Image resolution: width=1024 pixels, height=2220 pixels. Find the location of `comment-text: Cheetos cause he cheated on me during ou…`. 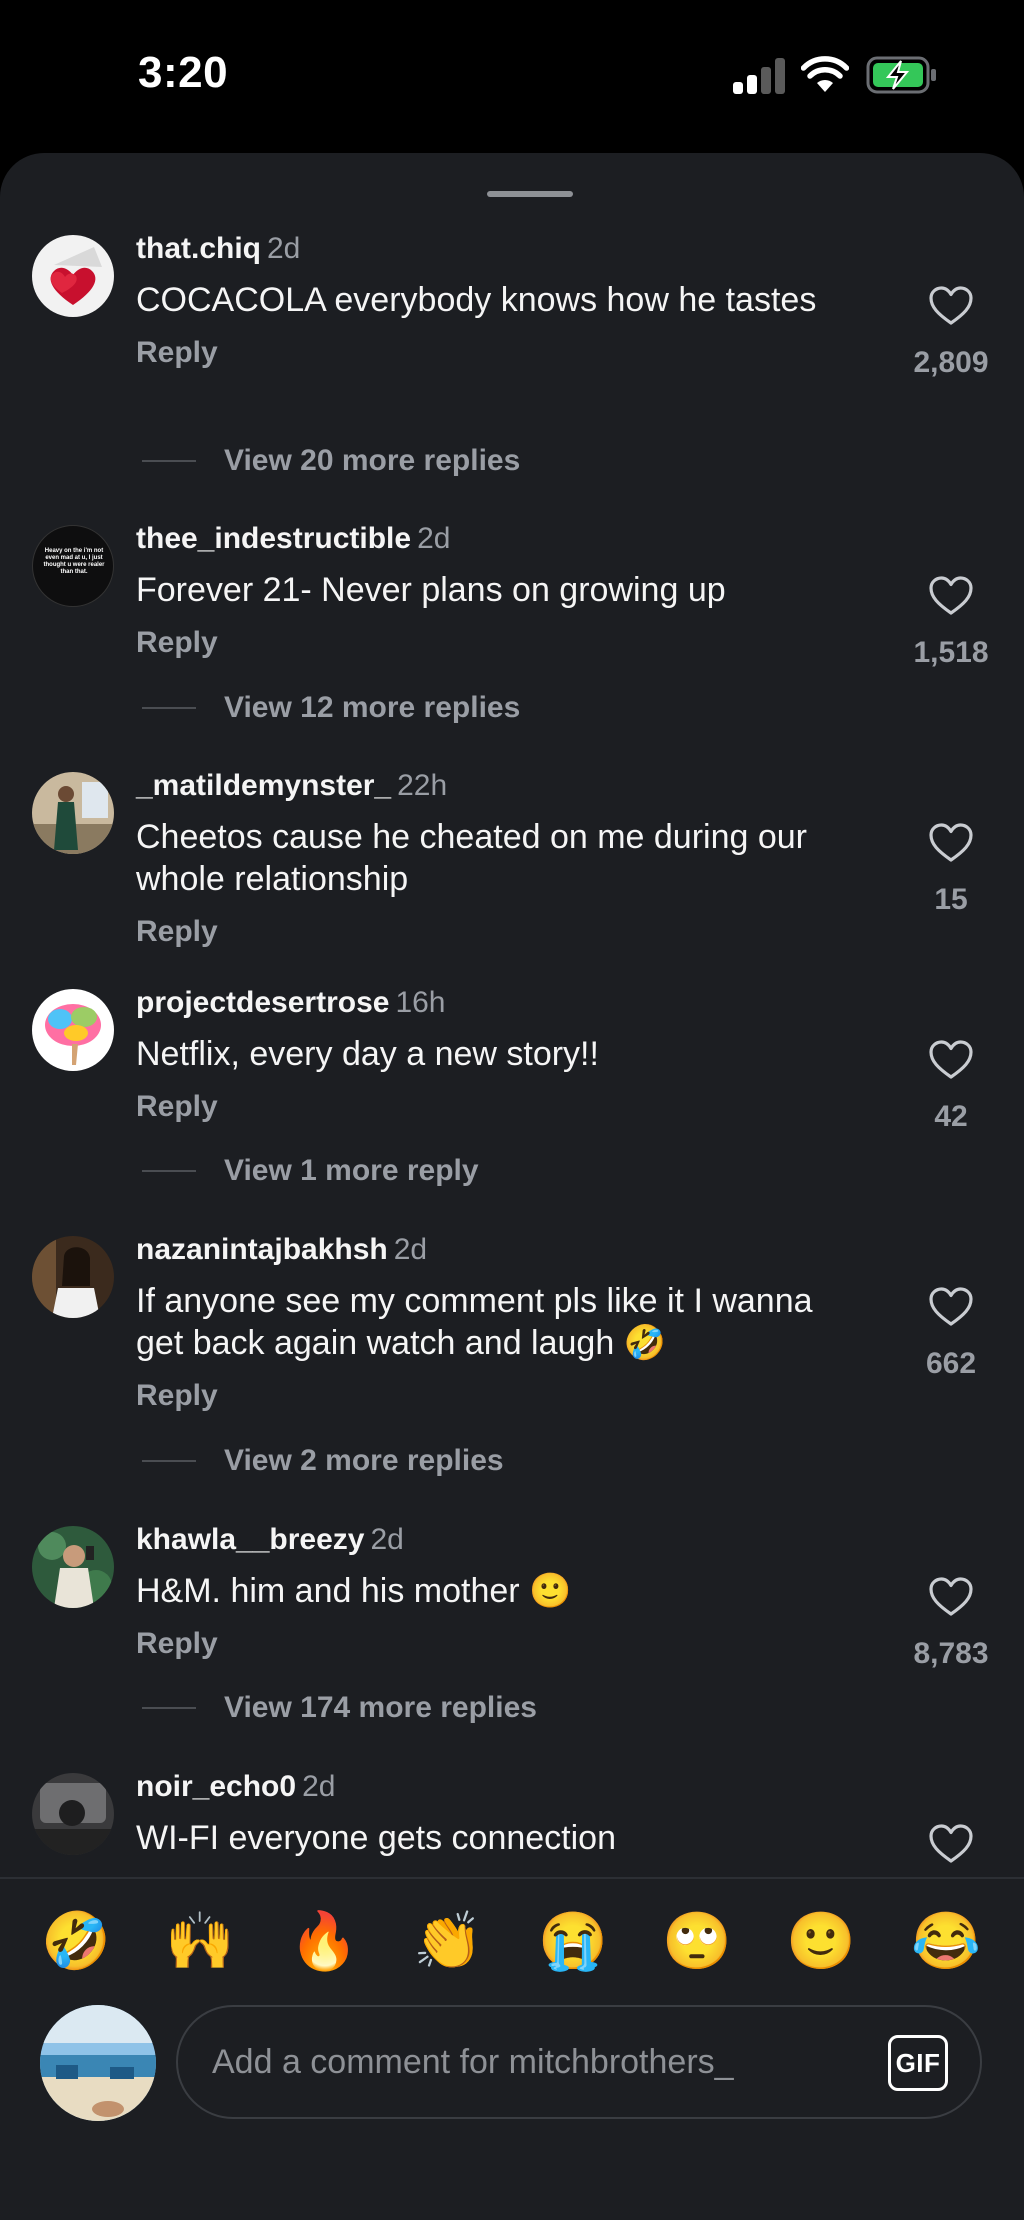

comment-text: Cheetos cause he cheated on me during ou… is located at coordinates (472, 858).